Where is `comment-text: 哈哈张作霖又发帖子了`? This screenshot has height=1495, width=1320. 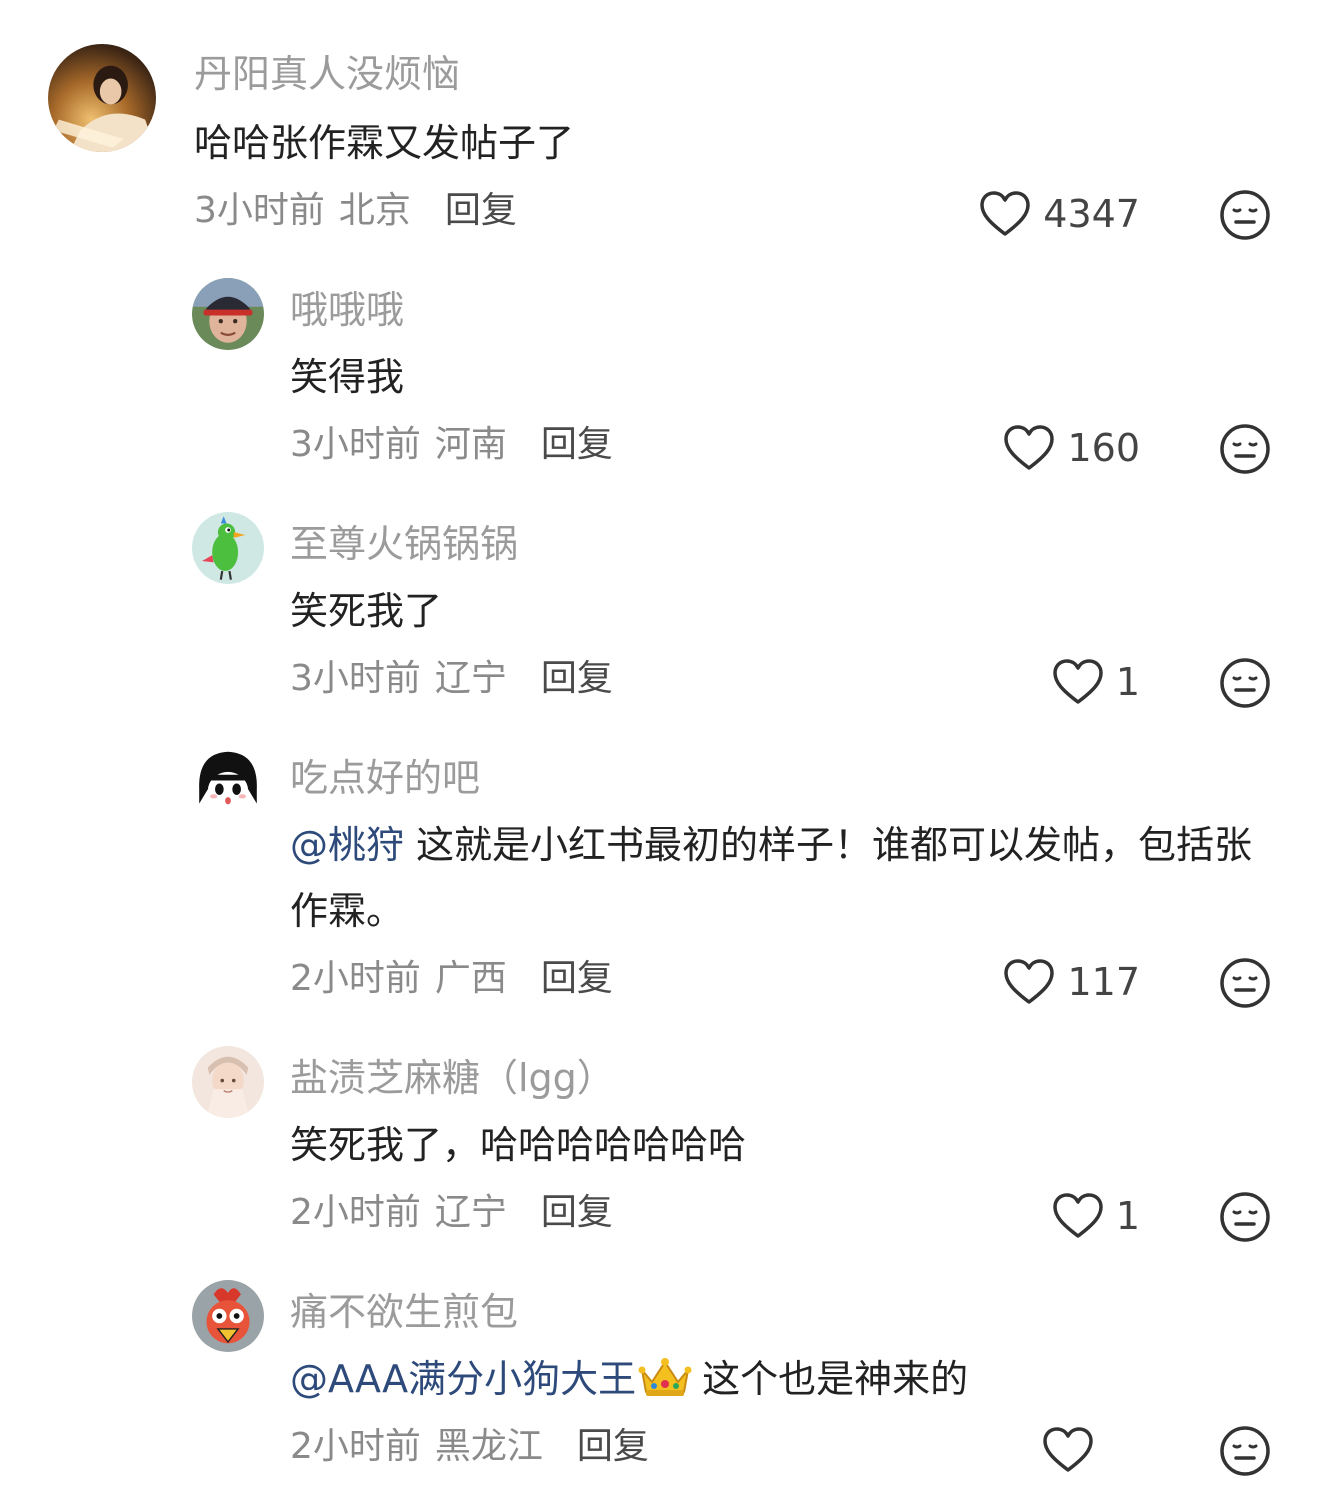
comment-text: 哈哈张作霖又发帖子了 is located at coordinates (684, 143).